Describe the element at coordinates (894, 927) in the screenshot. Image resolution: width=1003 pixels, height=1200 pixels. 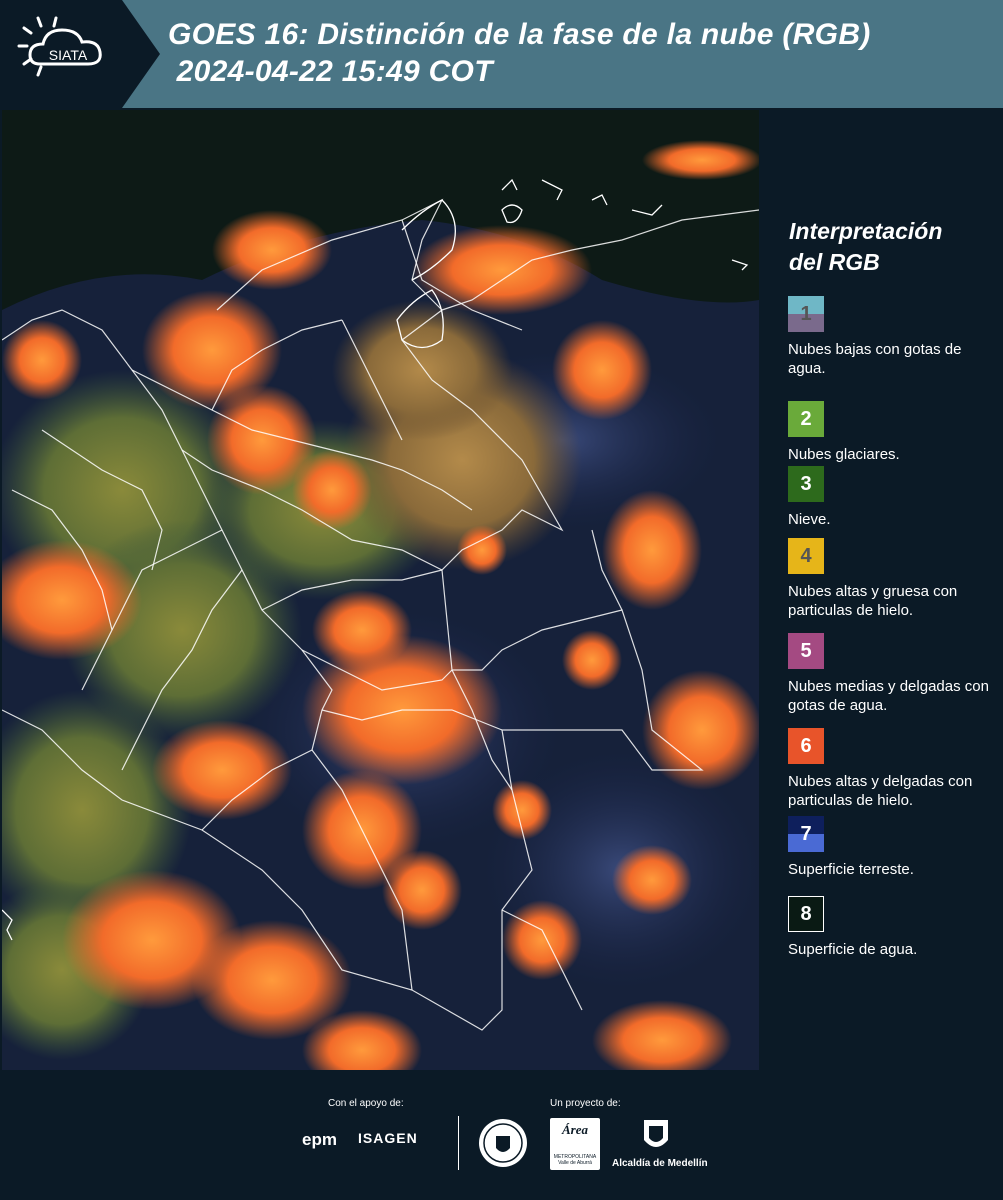
I see `legend-item: 8 Superficie de agua.` at that location.